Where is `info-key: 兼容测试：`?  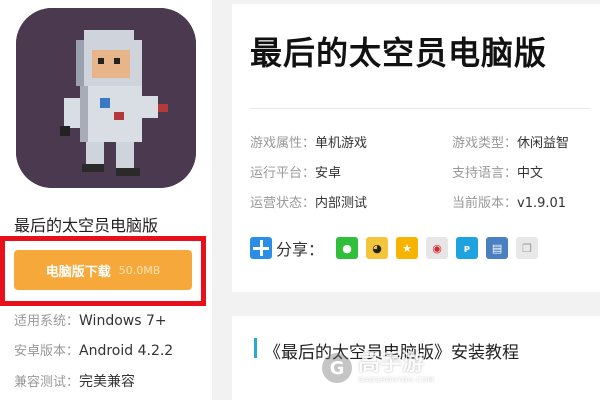 info-key: 兼容测试： is located at coordinates (47, 382).